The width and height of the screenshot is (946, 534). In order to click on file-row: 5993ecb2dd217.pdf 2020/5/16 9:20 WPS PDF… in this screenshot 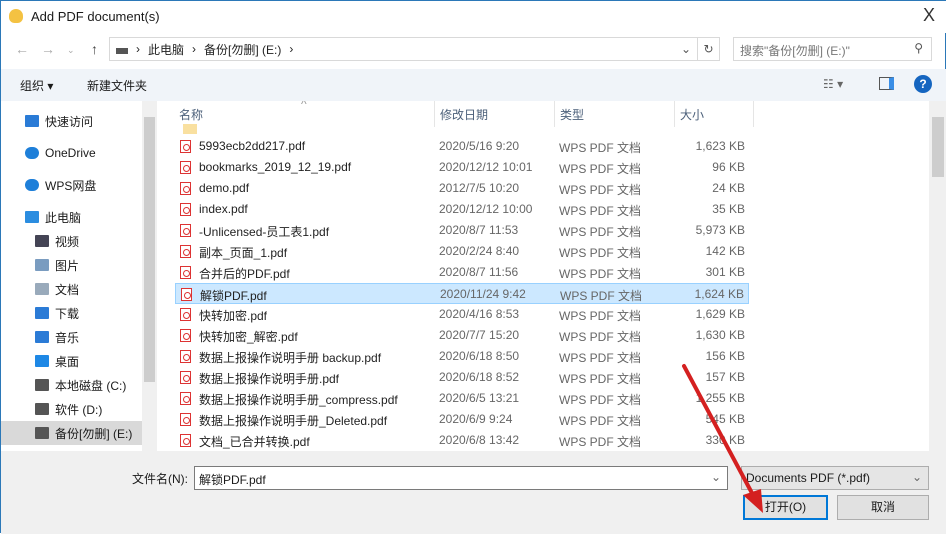, I will do `click(462, 146)`.